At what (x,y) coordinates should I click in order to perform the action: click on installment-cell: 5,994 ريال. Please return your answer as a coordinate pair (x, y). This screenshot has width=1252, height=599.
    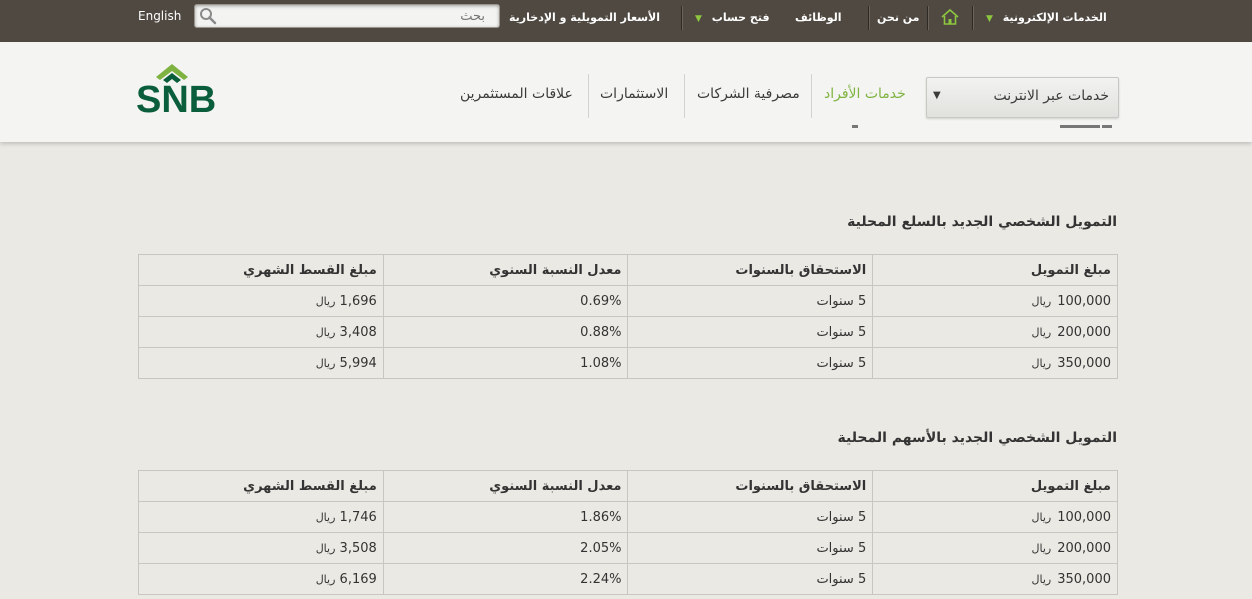
    Looking at the image, I should click on (261, 363).